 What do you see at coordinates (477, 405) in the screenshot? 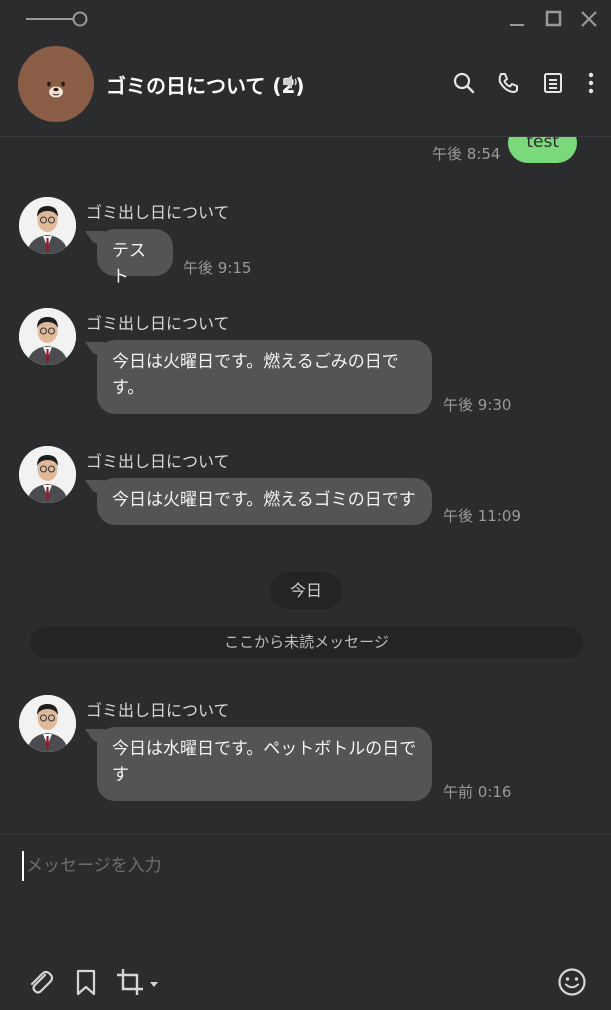
I see `message-time: 午後 9:30` at bounding box center [477, 405].